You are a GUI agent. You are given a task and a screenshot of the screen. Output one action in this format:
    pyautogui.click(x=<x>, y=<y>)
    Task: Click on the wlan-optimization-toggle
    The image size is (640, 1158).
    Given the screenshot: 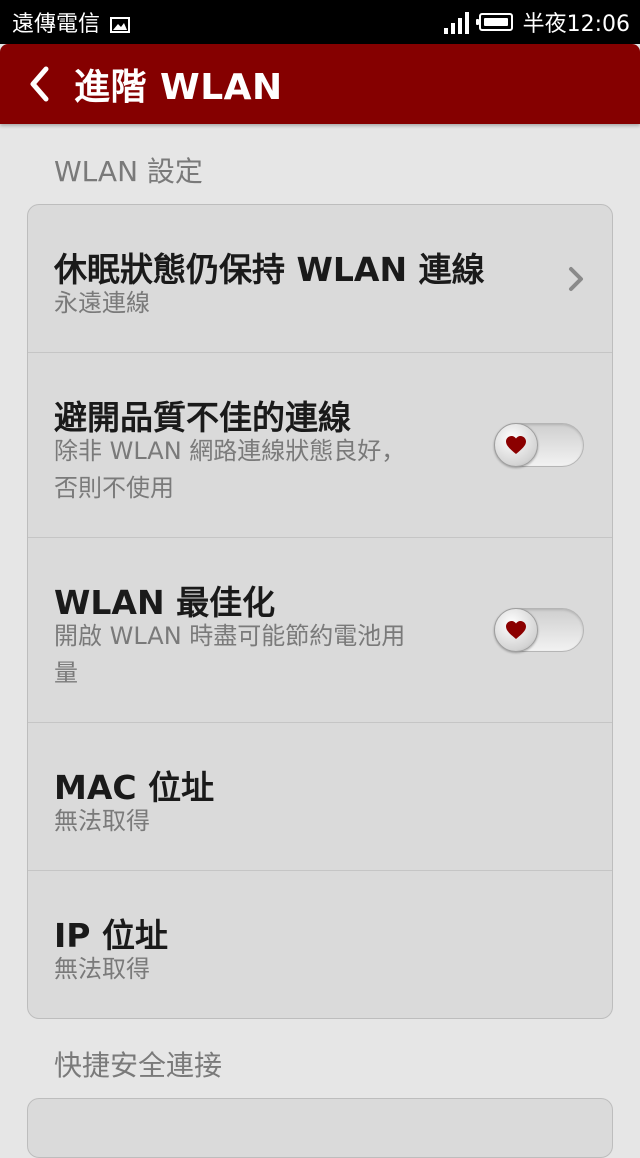 What is the action you would take?
    pyautogui.click(x=539, y=630)
    